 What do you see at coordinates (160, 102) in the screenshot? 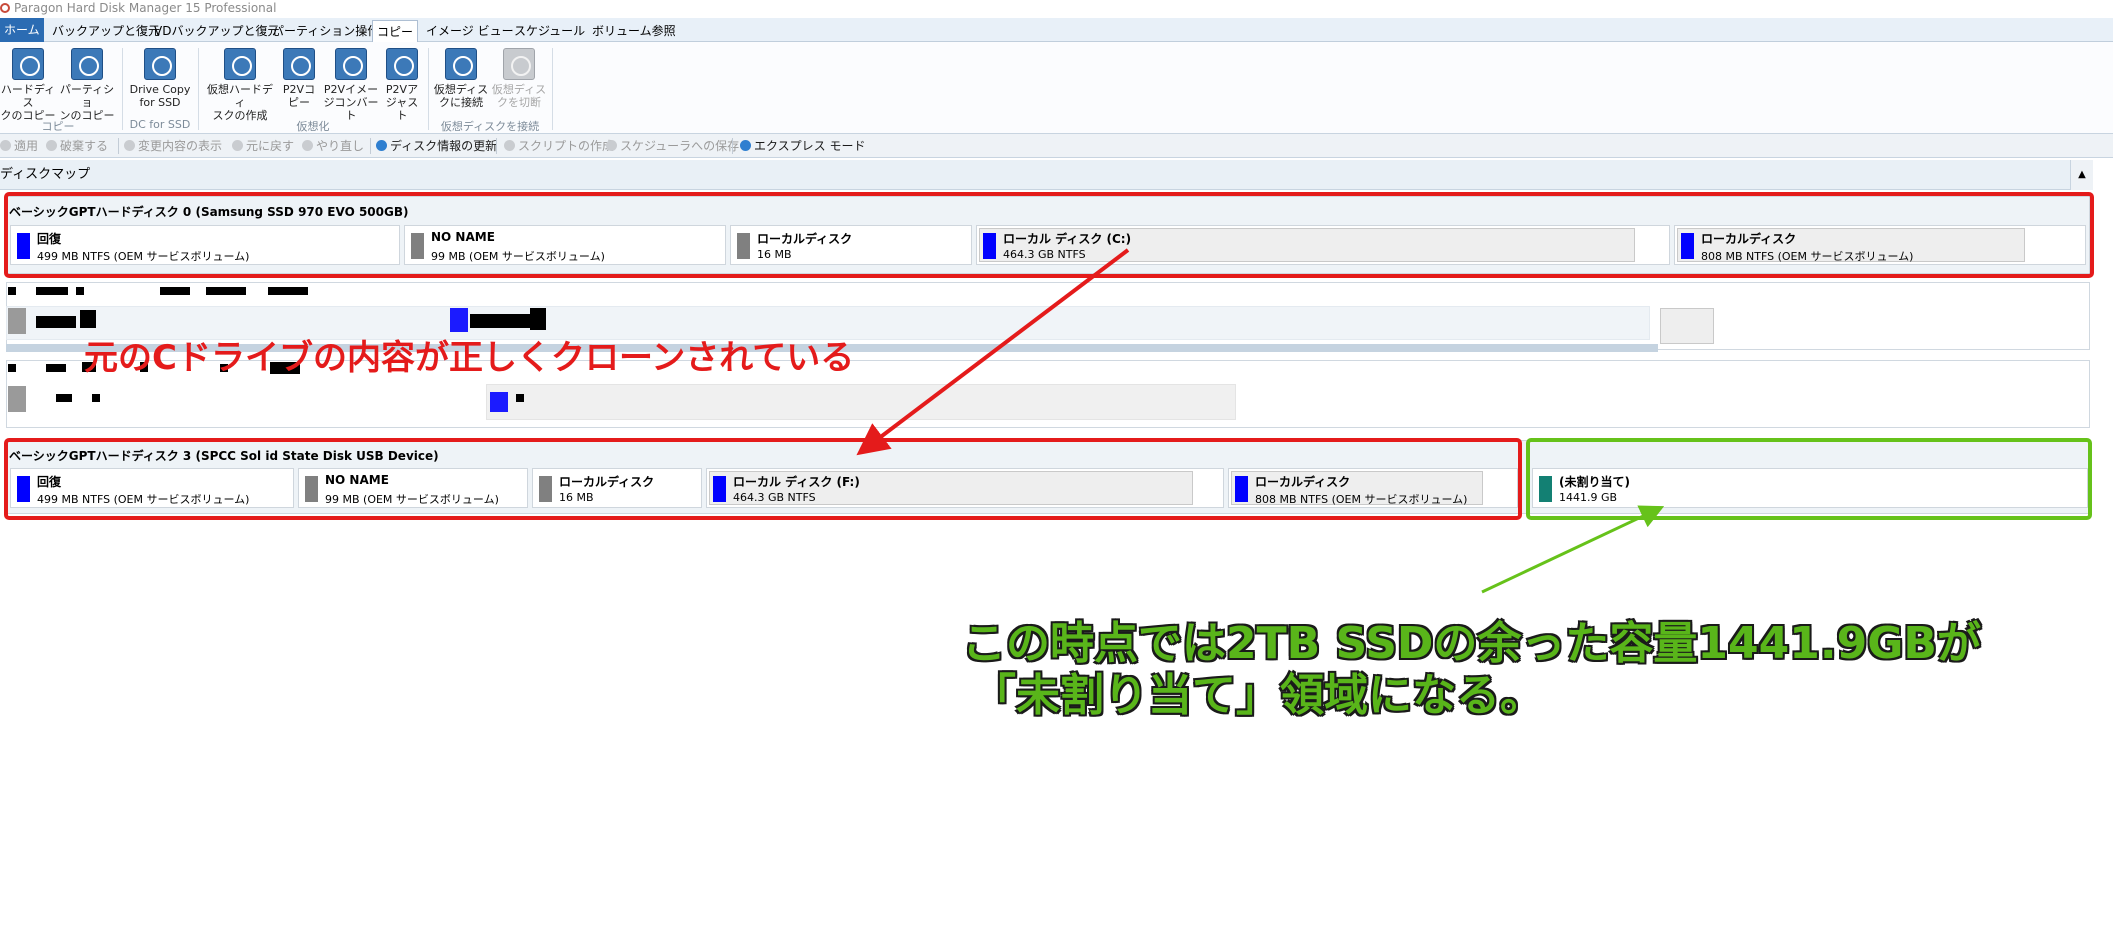
I see `drive-copy-label2: for SSD` at bounding box center [160, 102].